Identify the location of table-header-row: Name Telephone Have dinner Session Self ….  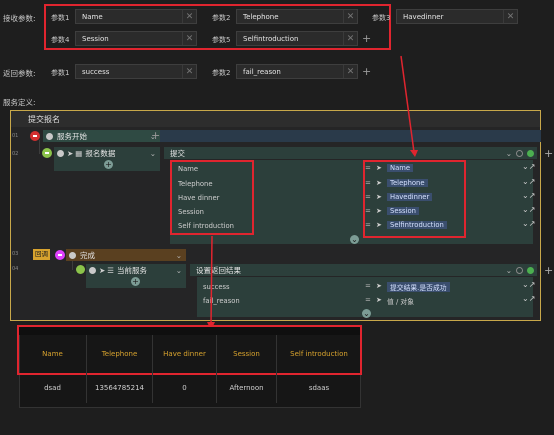
(190, 354).